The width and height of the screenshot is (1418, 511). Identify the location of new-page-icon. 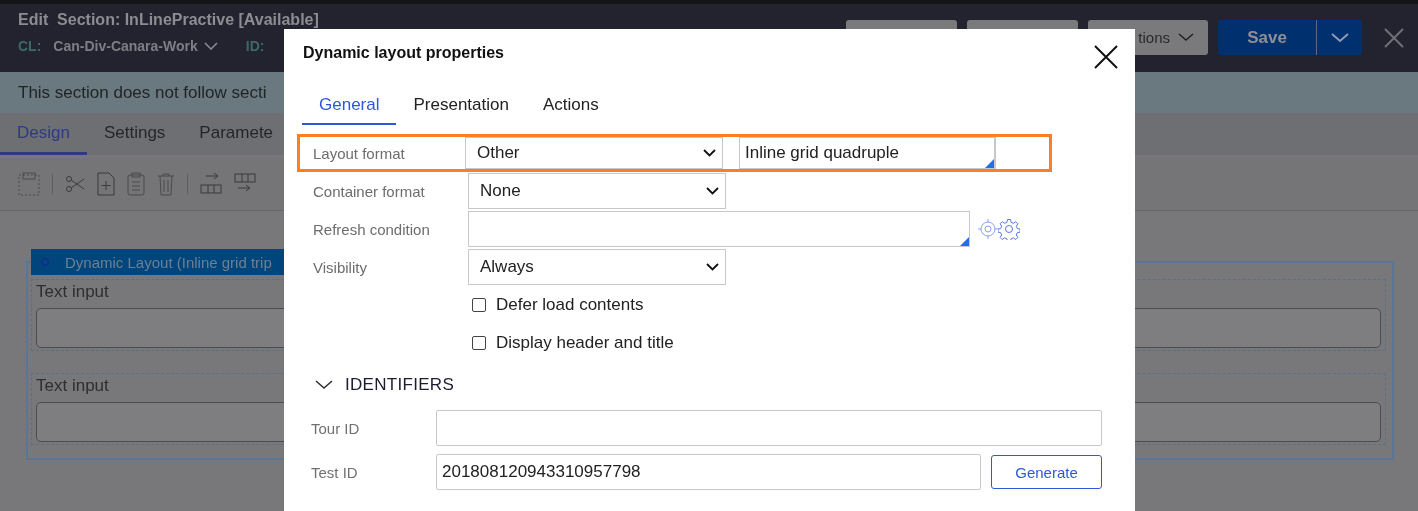
(106, 184).